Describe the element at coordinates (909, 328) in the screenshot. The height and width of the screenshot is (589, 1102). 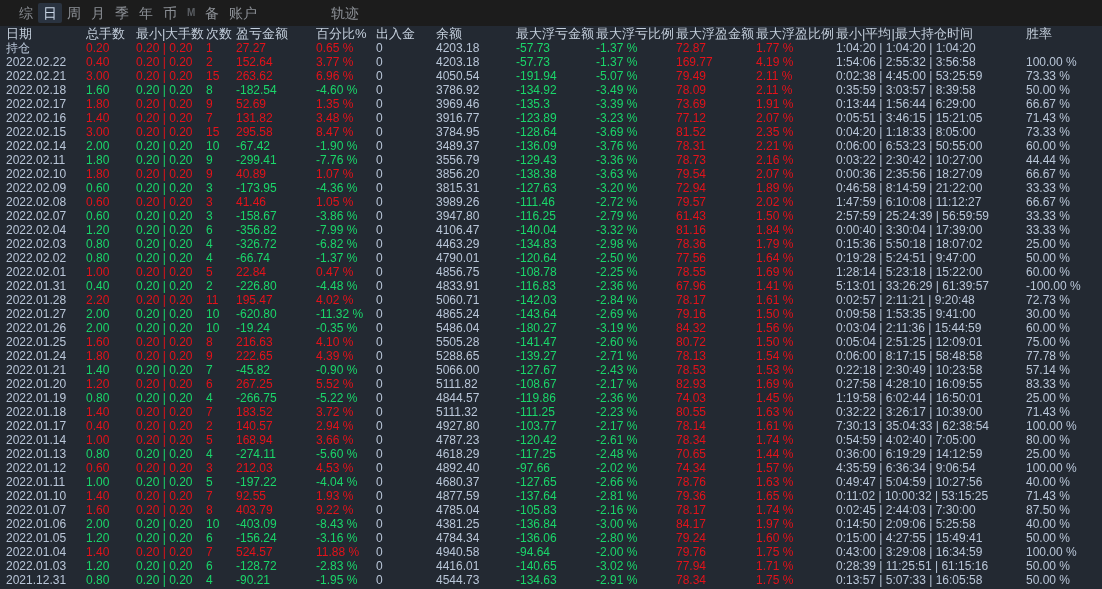
I see `table-cell-text: 0:03:04 | 2:11:36 | 15:44:59` at that location.